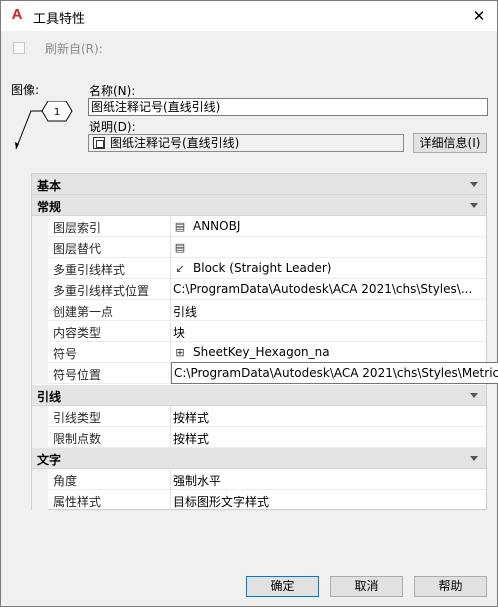 This screenshot has height=607, width=498. What do you see at coordinates (249, 16) in the screenshot?
I see `title-bar: A 工具特性 ✕` at bounding box center [249, 16].